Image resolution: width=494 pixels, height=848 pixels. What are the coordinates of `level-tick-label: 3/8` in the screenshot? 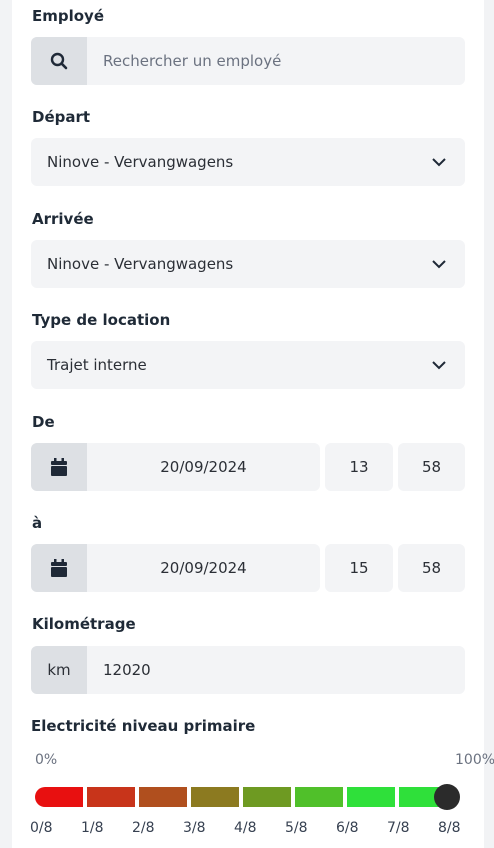 It's located at (194, 828).